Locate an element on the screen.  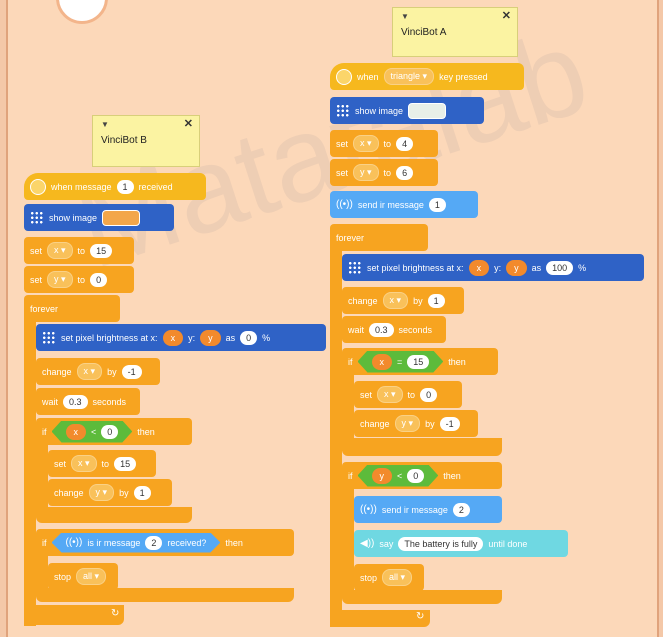
set-variable-block: set y ▾ to 0 is located at coordinates (79, 279).